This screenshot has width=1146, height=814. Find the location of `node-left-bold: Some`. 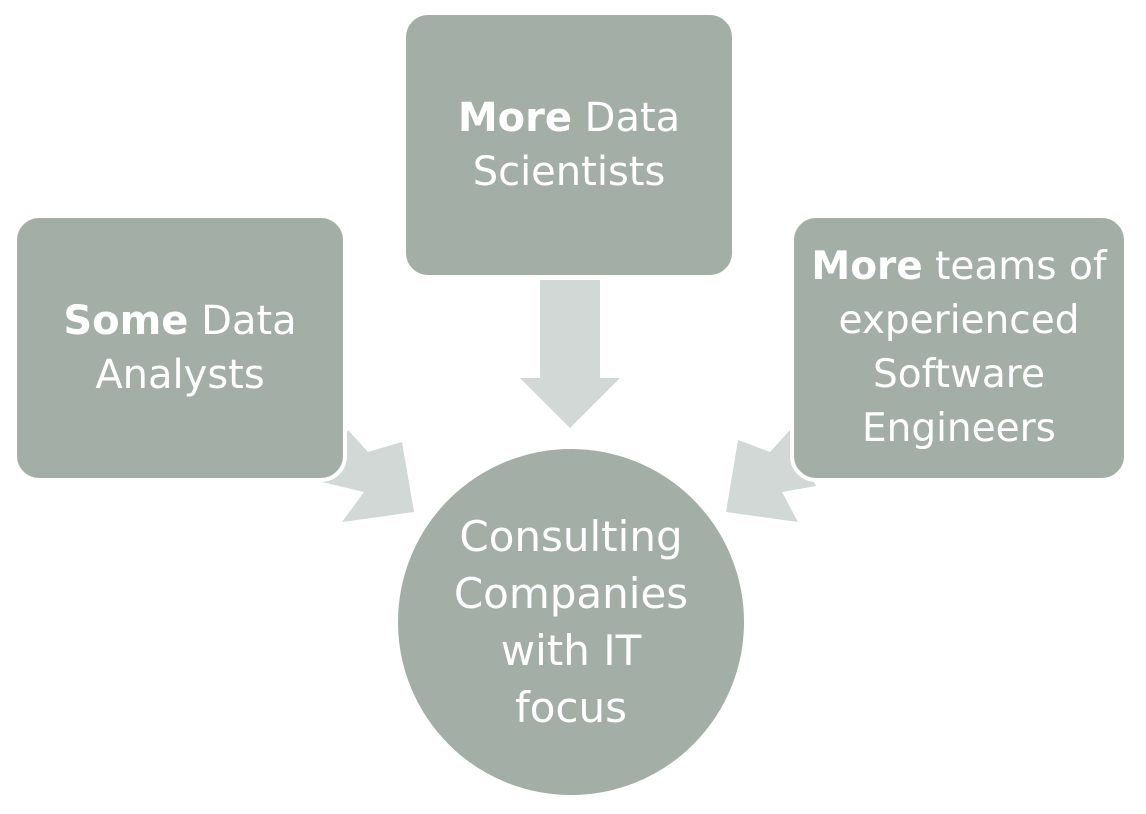

node-left-bold: Some is located at coordinates (126, 321).